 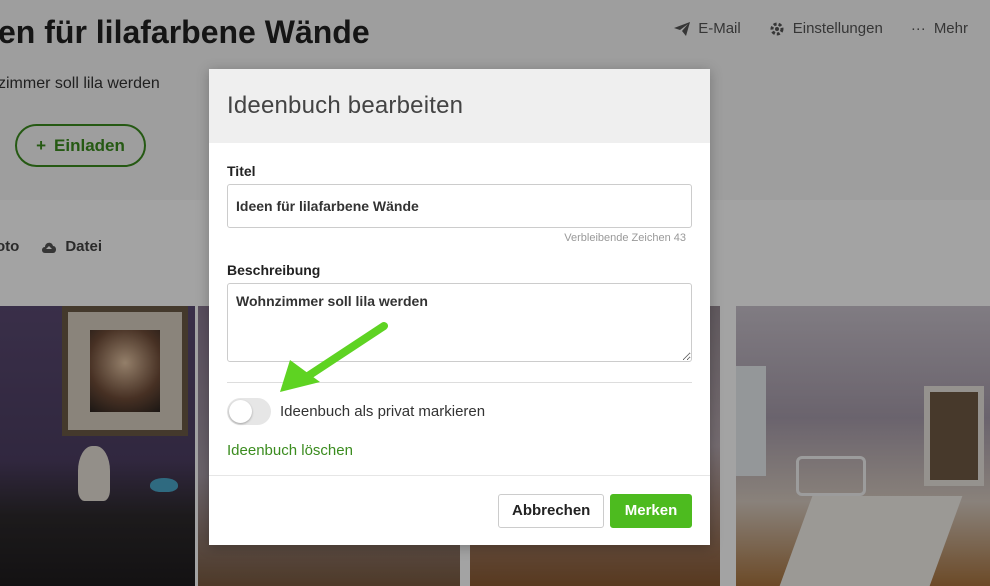 What do you see at coordinates (625, 238) in the screenshot?
I see `remaining-characters: Verbleibende Zeichen 43` at bounding box center [625, 238].